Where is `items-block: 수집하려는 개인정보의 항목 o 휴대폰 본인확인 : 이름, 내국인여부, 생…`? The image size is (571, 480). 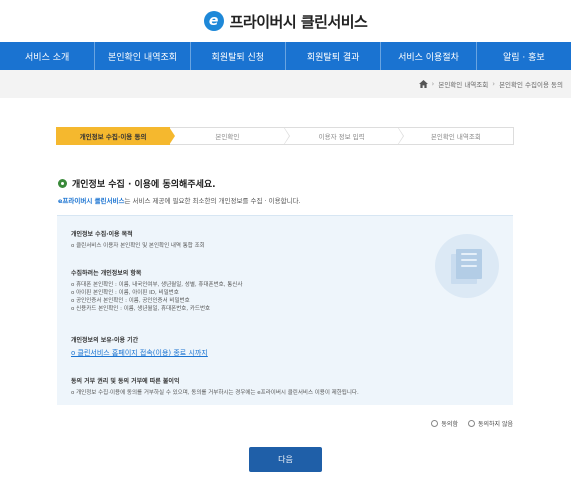
items-block: 수집하려는 개인정보의 항목 o 휴대폰 본인확인 : 이름, 내국인여부, 생… is located at coordinates (156, 290).